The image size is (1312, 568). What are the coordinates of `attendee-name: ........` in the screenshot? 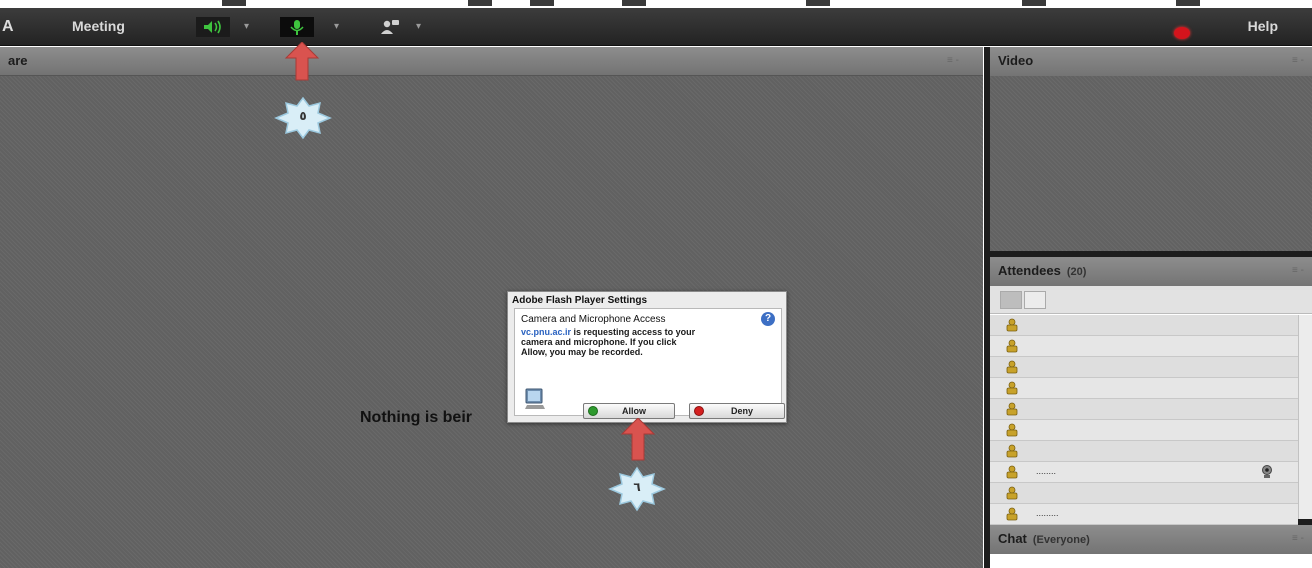 It's located at (1046, 471).